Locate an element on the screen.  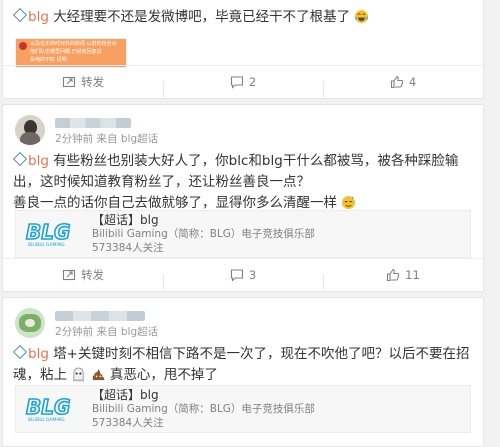
sweat-emoji-icon is located at coordinates (349, 202).